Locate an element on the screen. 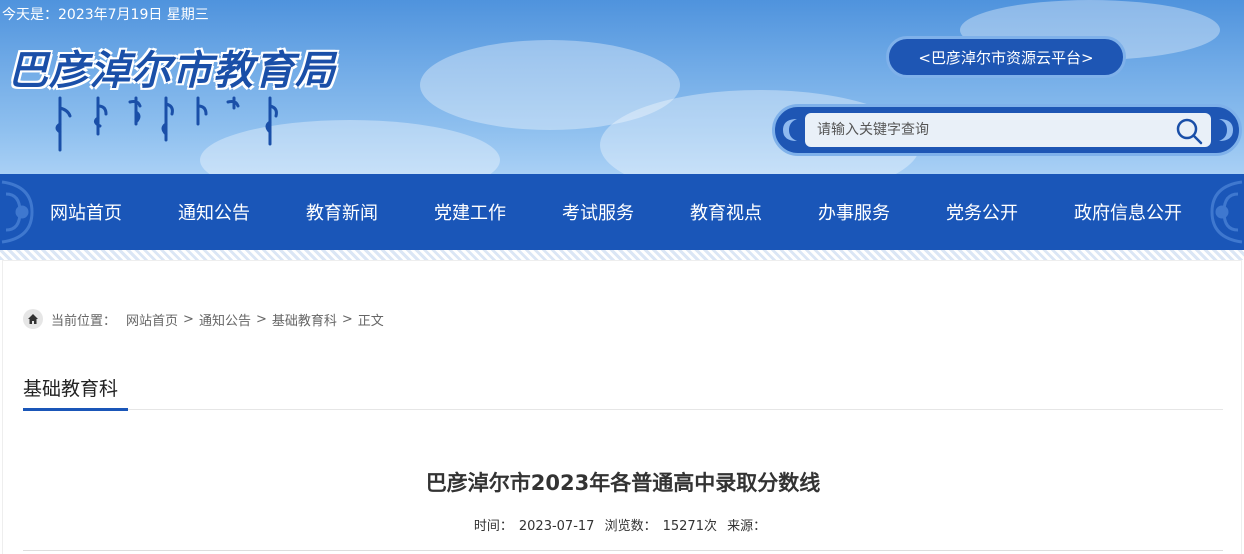 The width and height of the screenshot is (1244, 554). nav-item-services: 办事服务 is located at coordinates (854, 212).